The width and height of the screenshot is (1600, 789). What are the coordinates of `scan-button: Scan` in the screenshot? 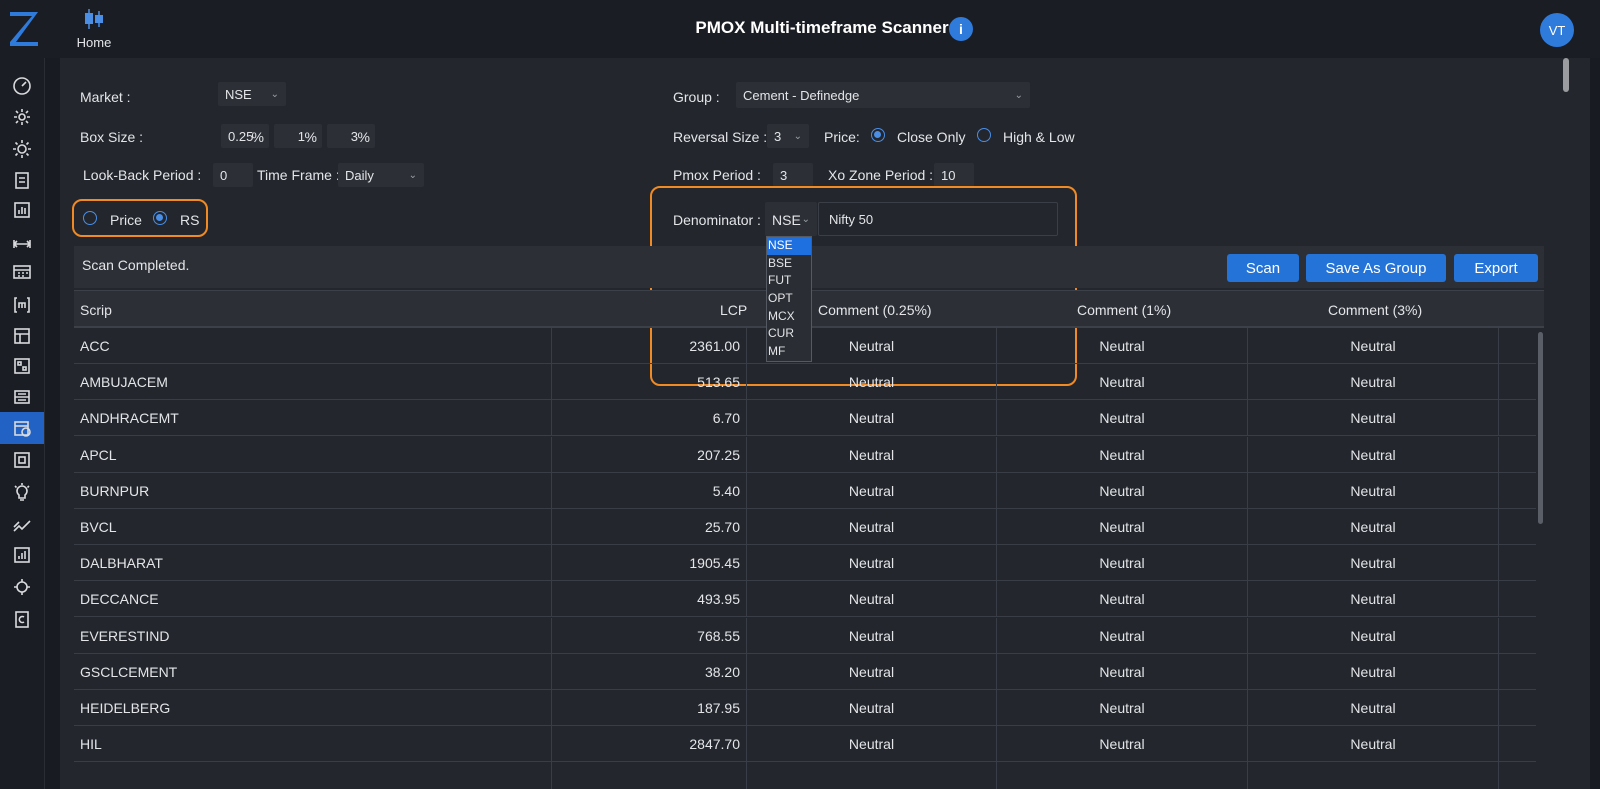 It's located at (1263, 268).